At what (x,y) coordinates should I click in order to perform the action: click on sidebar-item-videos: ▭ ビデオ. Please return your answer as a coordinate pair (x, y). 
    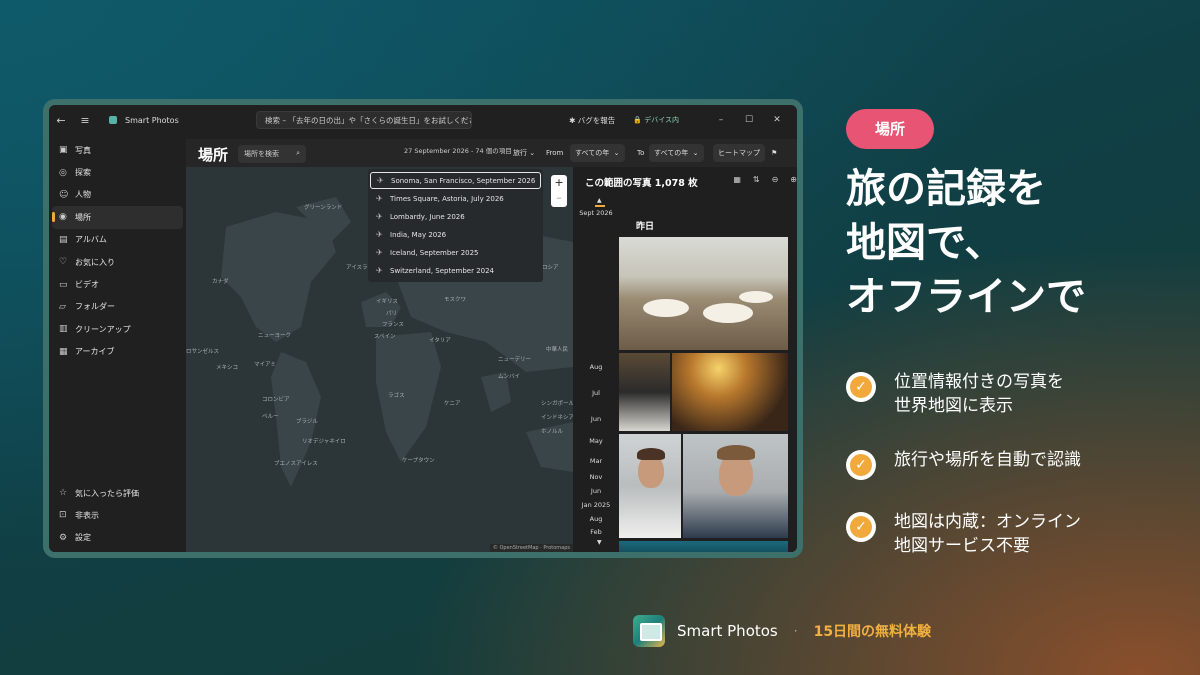
    Looking at the image, I should click on (117, 284).